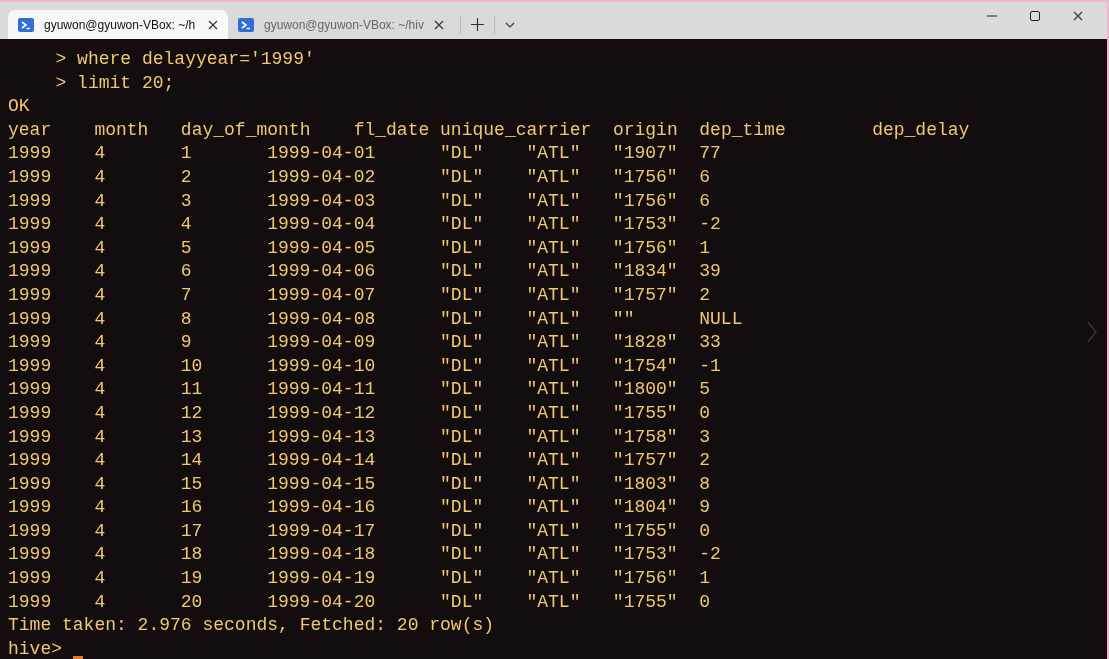 The height and width of the screenshot is (659, 1109). Describe the element at coordinates (321, 578) in the screenshot. I see `table-cell: 1999-04-19` at that location.